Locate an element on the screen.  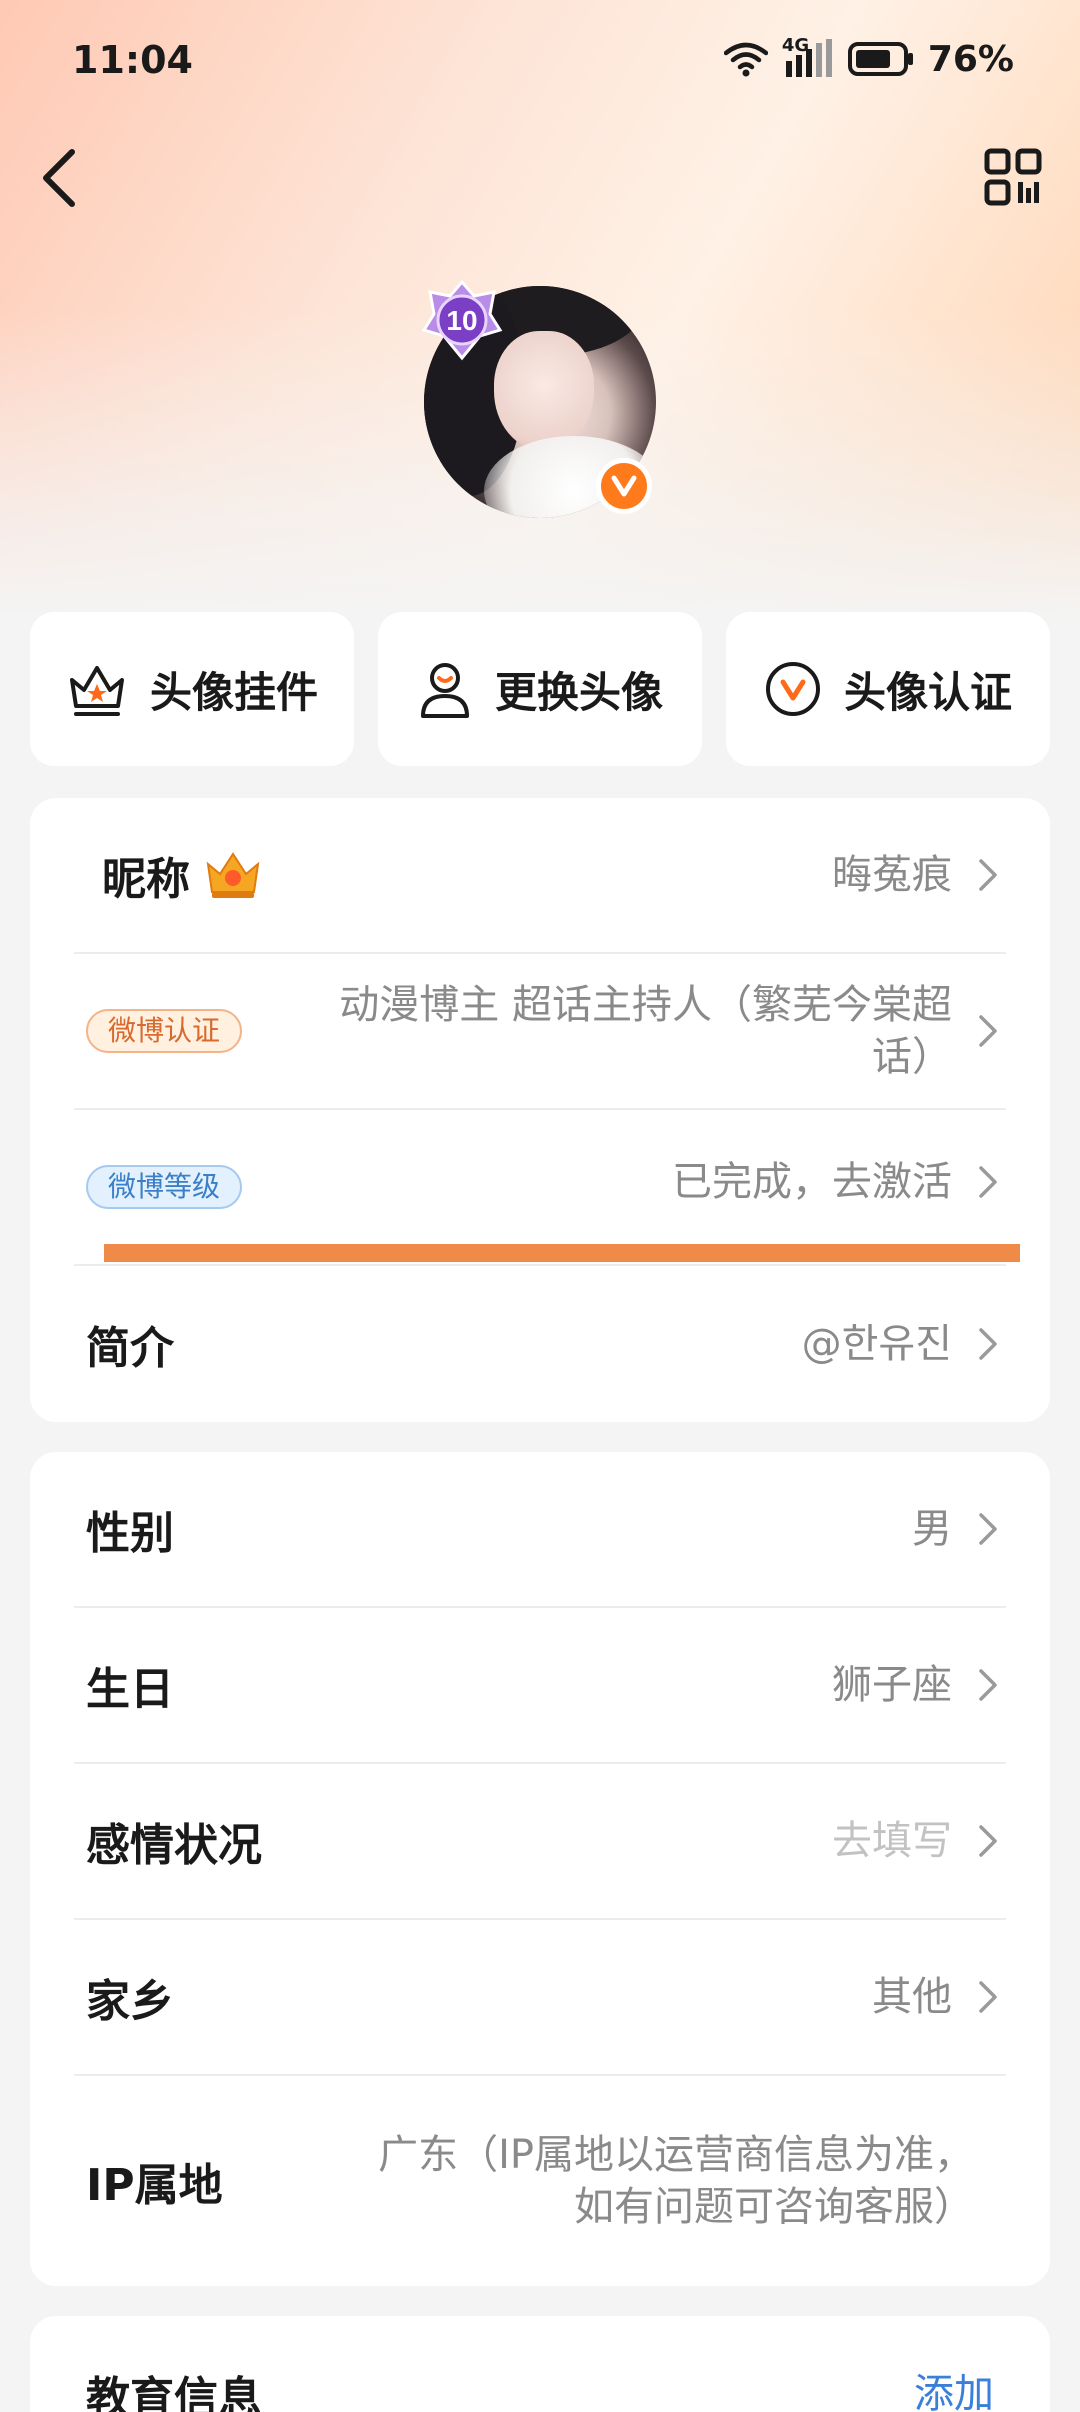
avatar-actions: 头像挂件 更换头像 头像认证 is located at coordinates (540, 689).